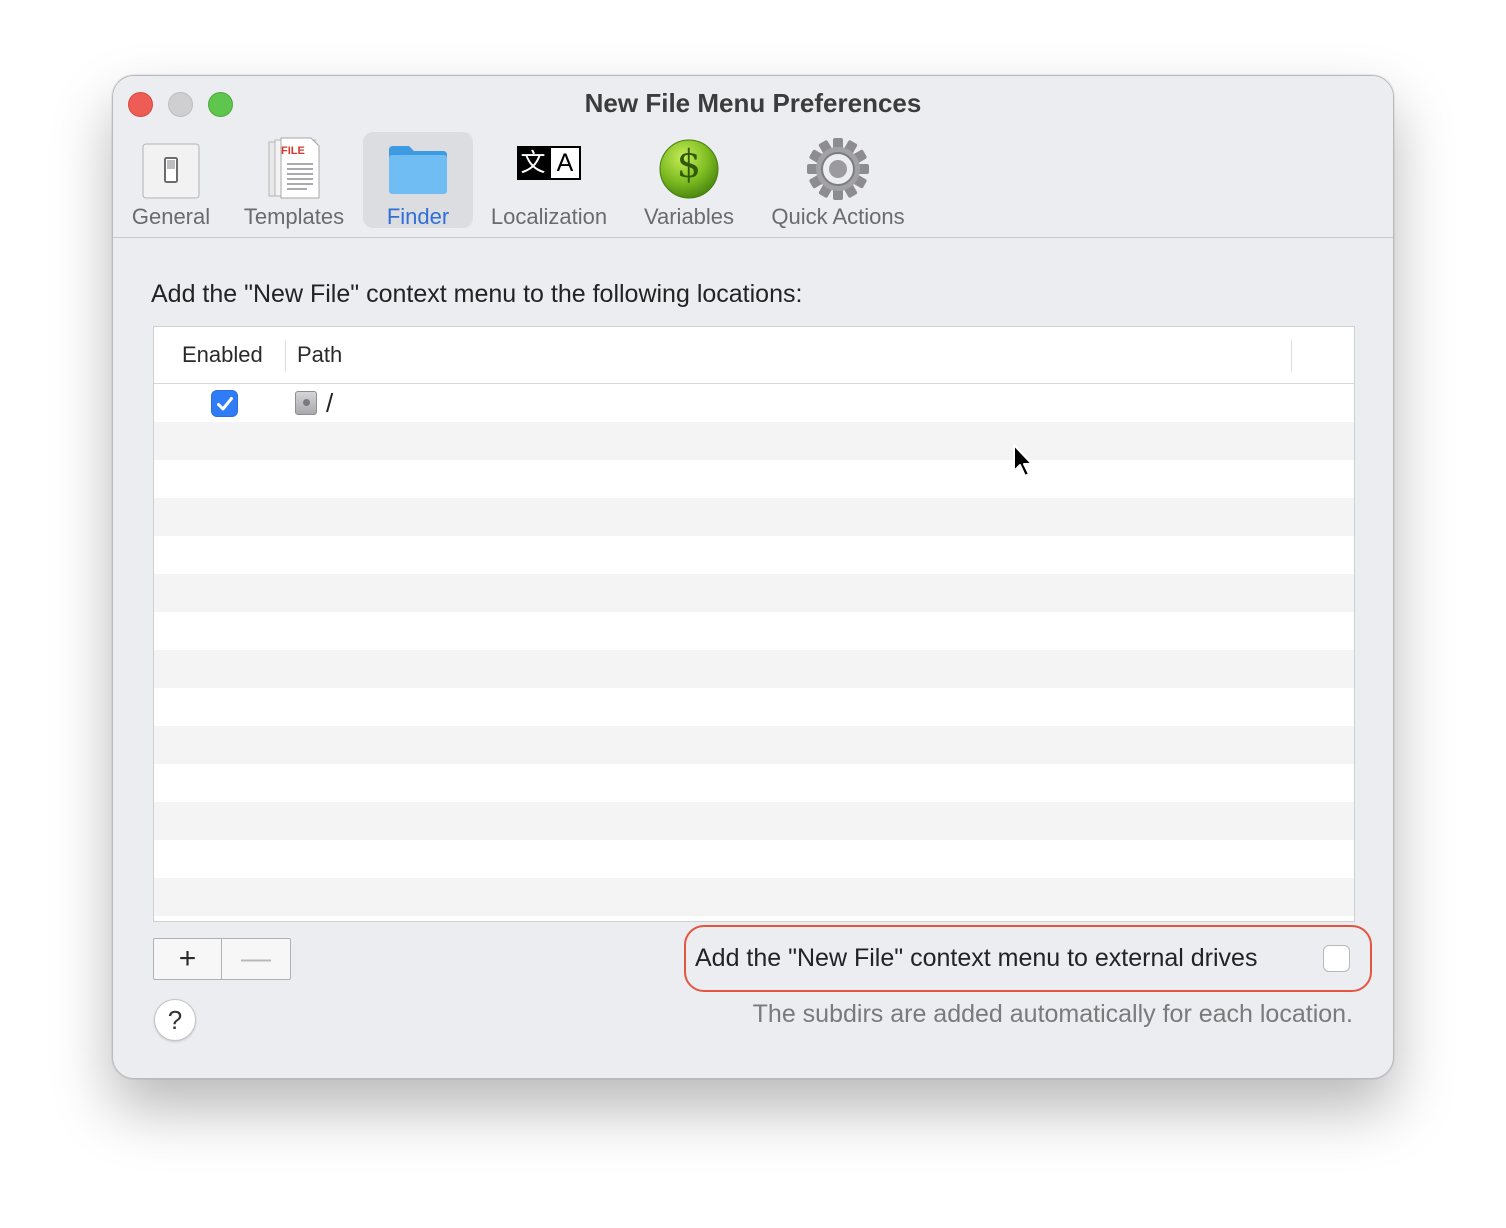  What do you see at coordinates (418, 170) in the screenshot?
I see `folder-icon` at bounding box center [418, 170].